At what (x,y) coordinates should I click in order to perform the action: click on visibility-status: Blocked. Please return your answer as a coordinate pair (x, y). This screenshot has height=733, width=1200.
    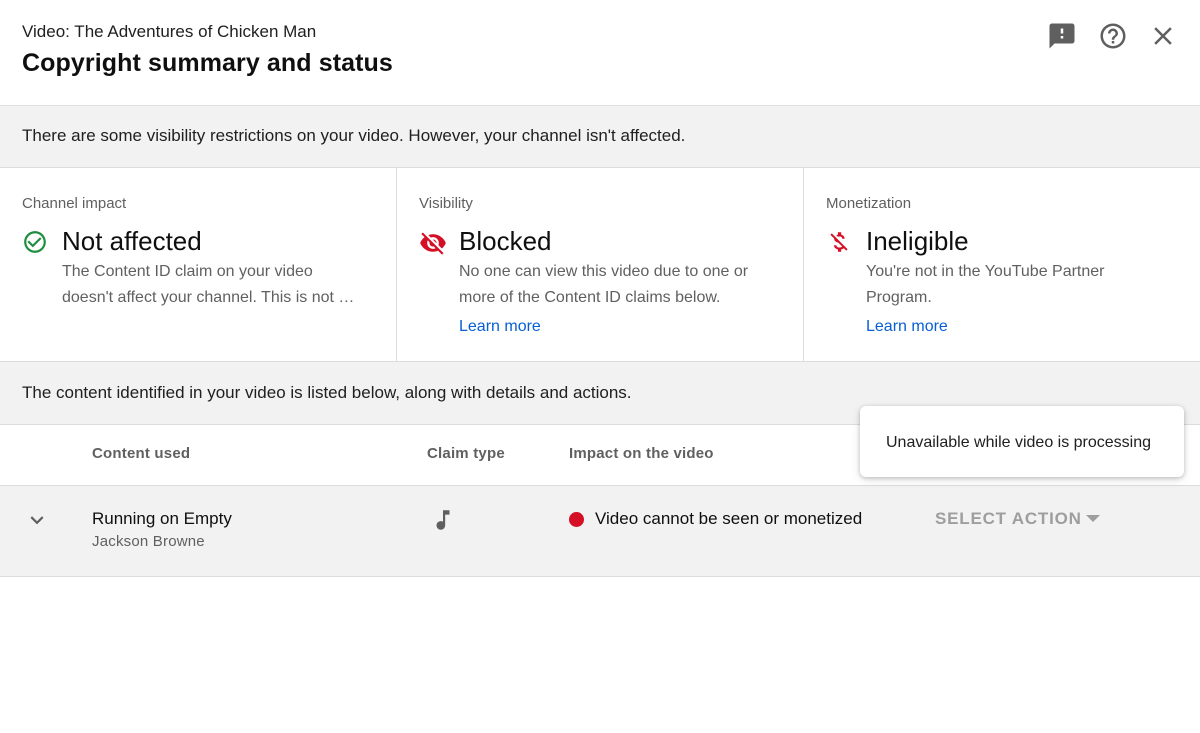
    Looking at the image, I should click on (505, 241).